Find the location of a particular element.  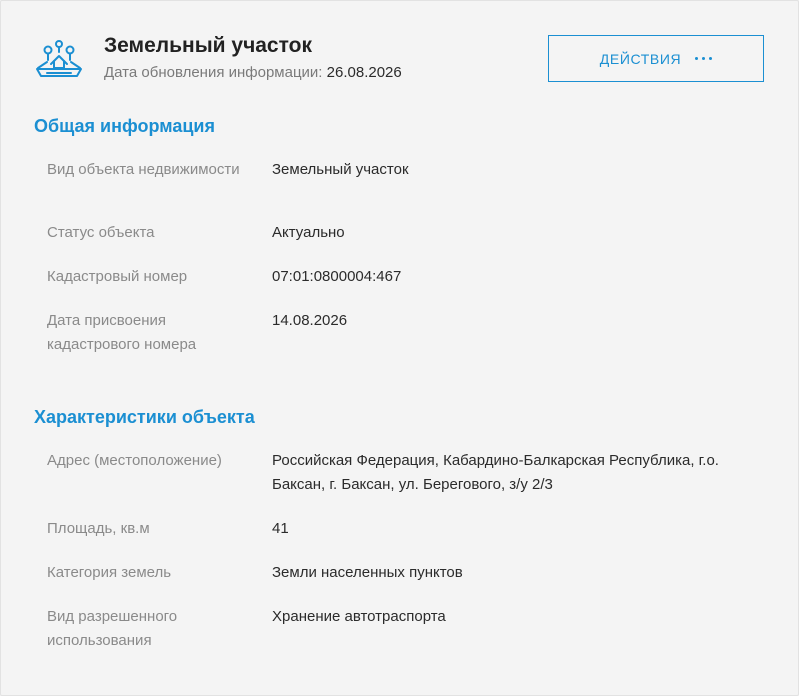

row-label: Категория земель is located at coordinates (109, 572).